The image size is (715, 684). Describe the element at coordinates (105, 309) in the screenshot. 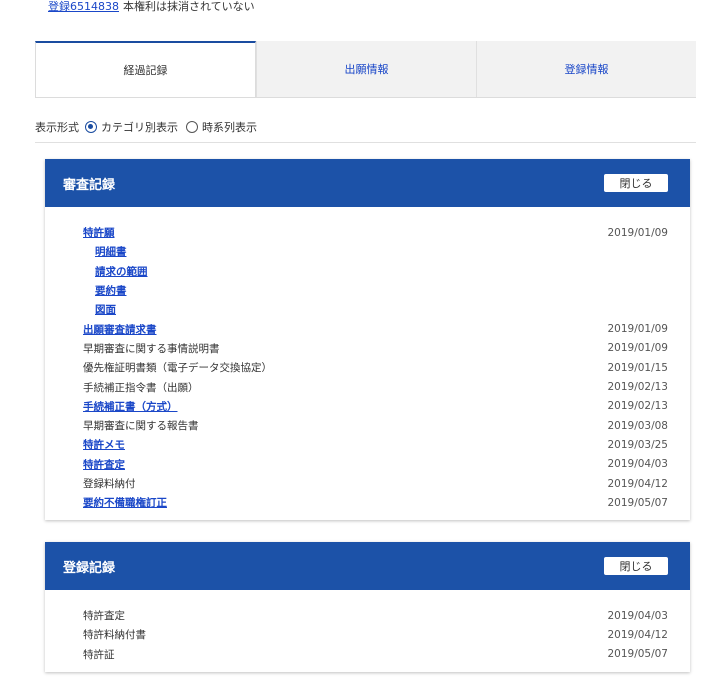

I see `document-link: 図面` at that location.